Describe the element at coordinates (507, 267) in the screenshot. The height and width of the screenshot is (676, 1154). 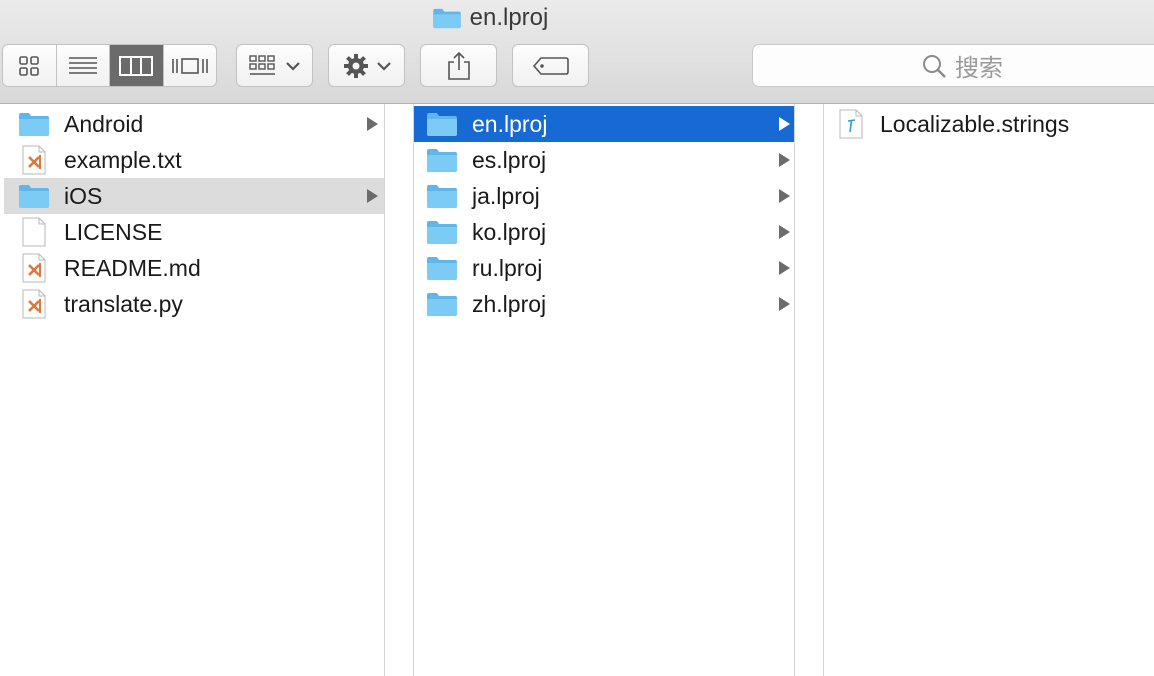
I see `item-label: ru.lproj` at that location.